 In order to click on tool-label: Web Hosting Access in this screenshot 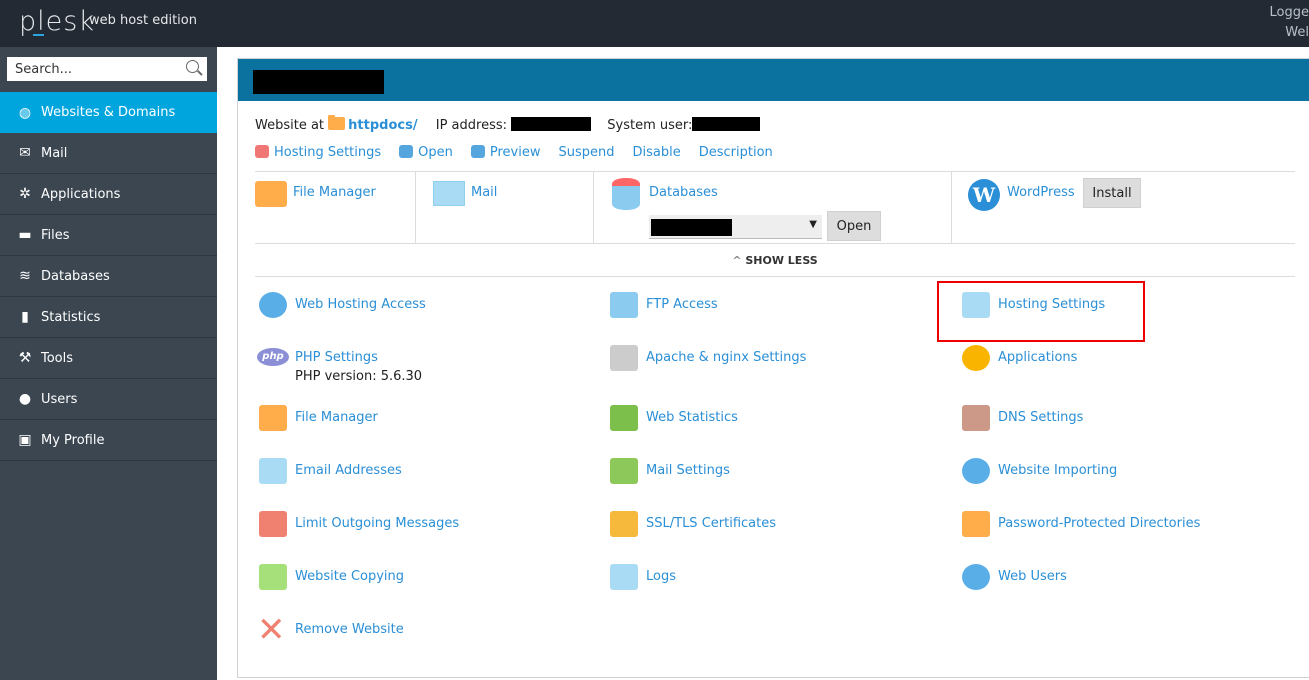, I will do `click(360, 300)`.